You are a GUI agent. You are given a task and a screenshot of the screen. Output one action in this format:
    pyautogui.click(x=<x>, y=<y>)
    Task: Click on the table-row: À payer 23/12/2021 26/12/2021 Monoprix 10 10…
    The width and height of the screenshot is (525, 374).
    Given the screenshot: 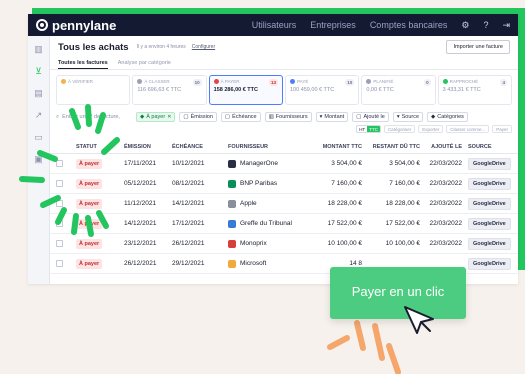 What is the action you would take?
    pyautogui.click(x=284, y=244)
    